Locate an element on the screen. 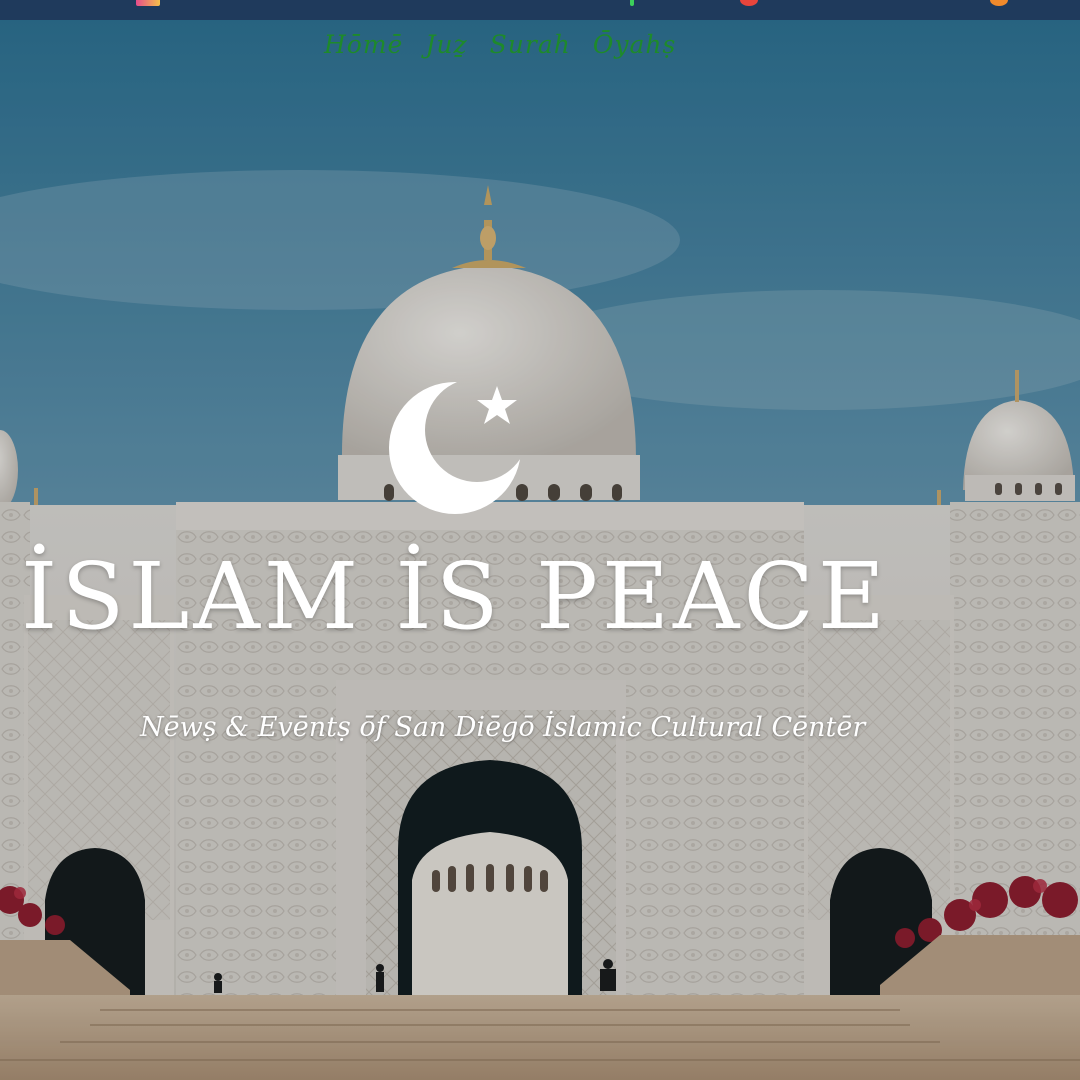  hero-title: İSLAM İS PEACE is located at coordinates (454, 596).